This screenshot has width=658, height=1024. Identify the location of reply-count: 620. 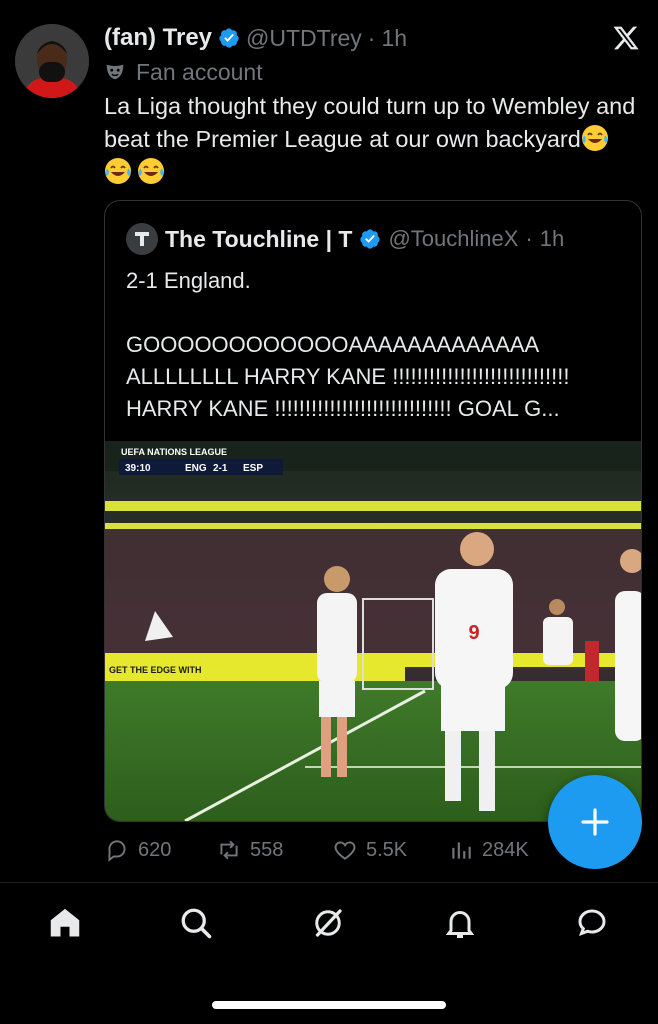
(155, 849).